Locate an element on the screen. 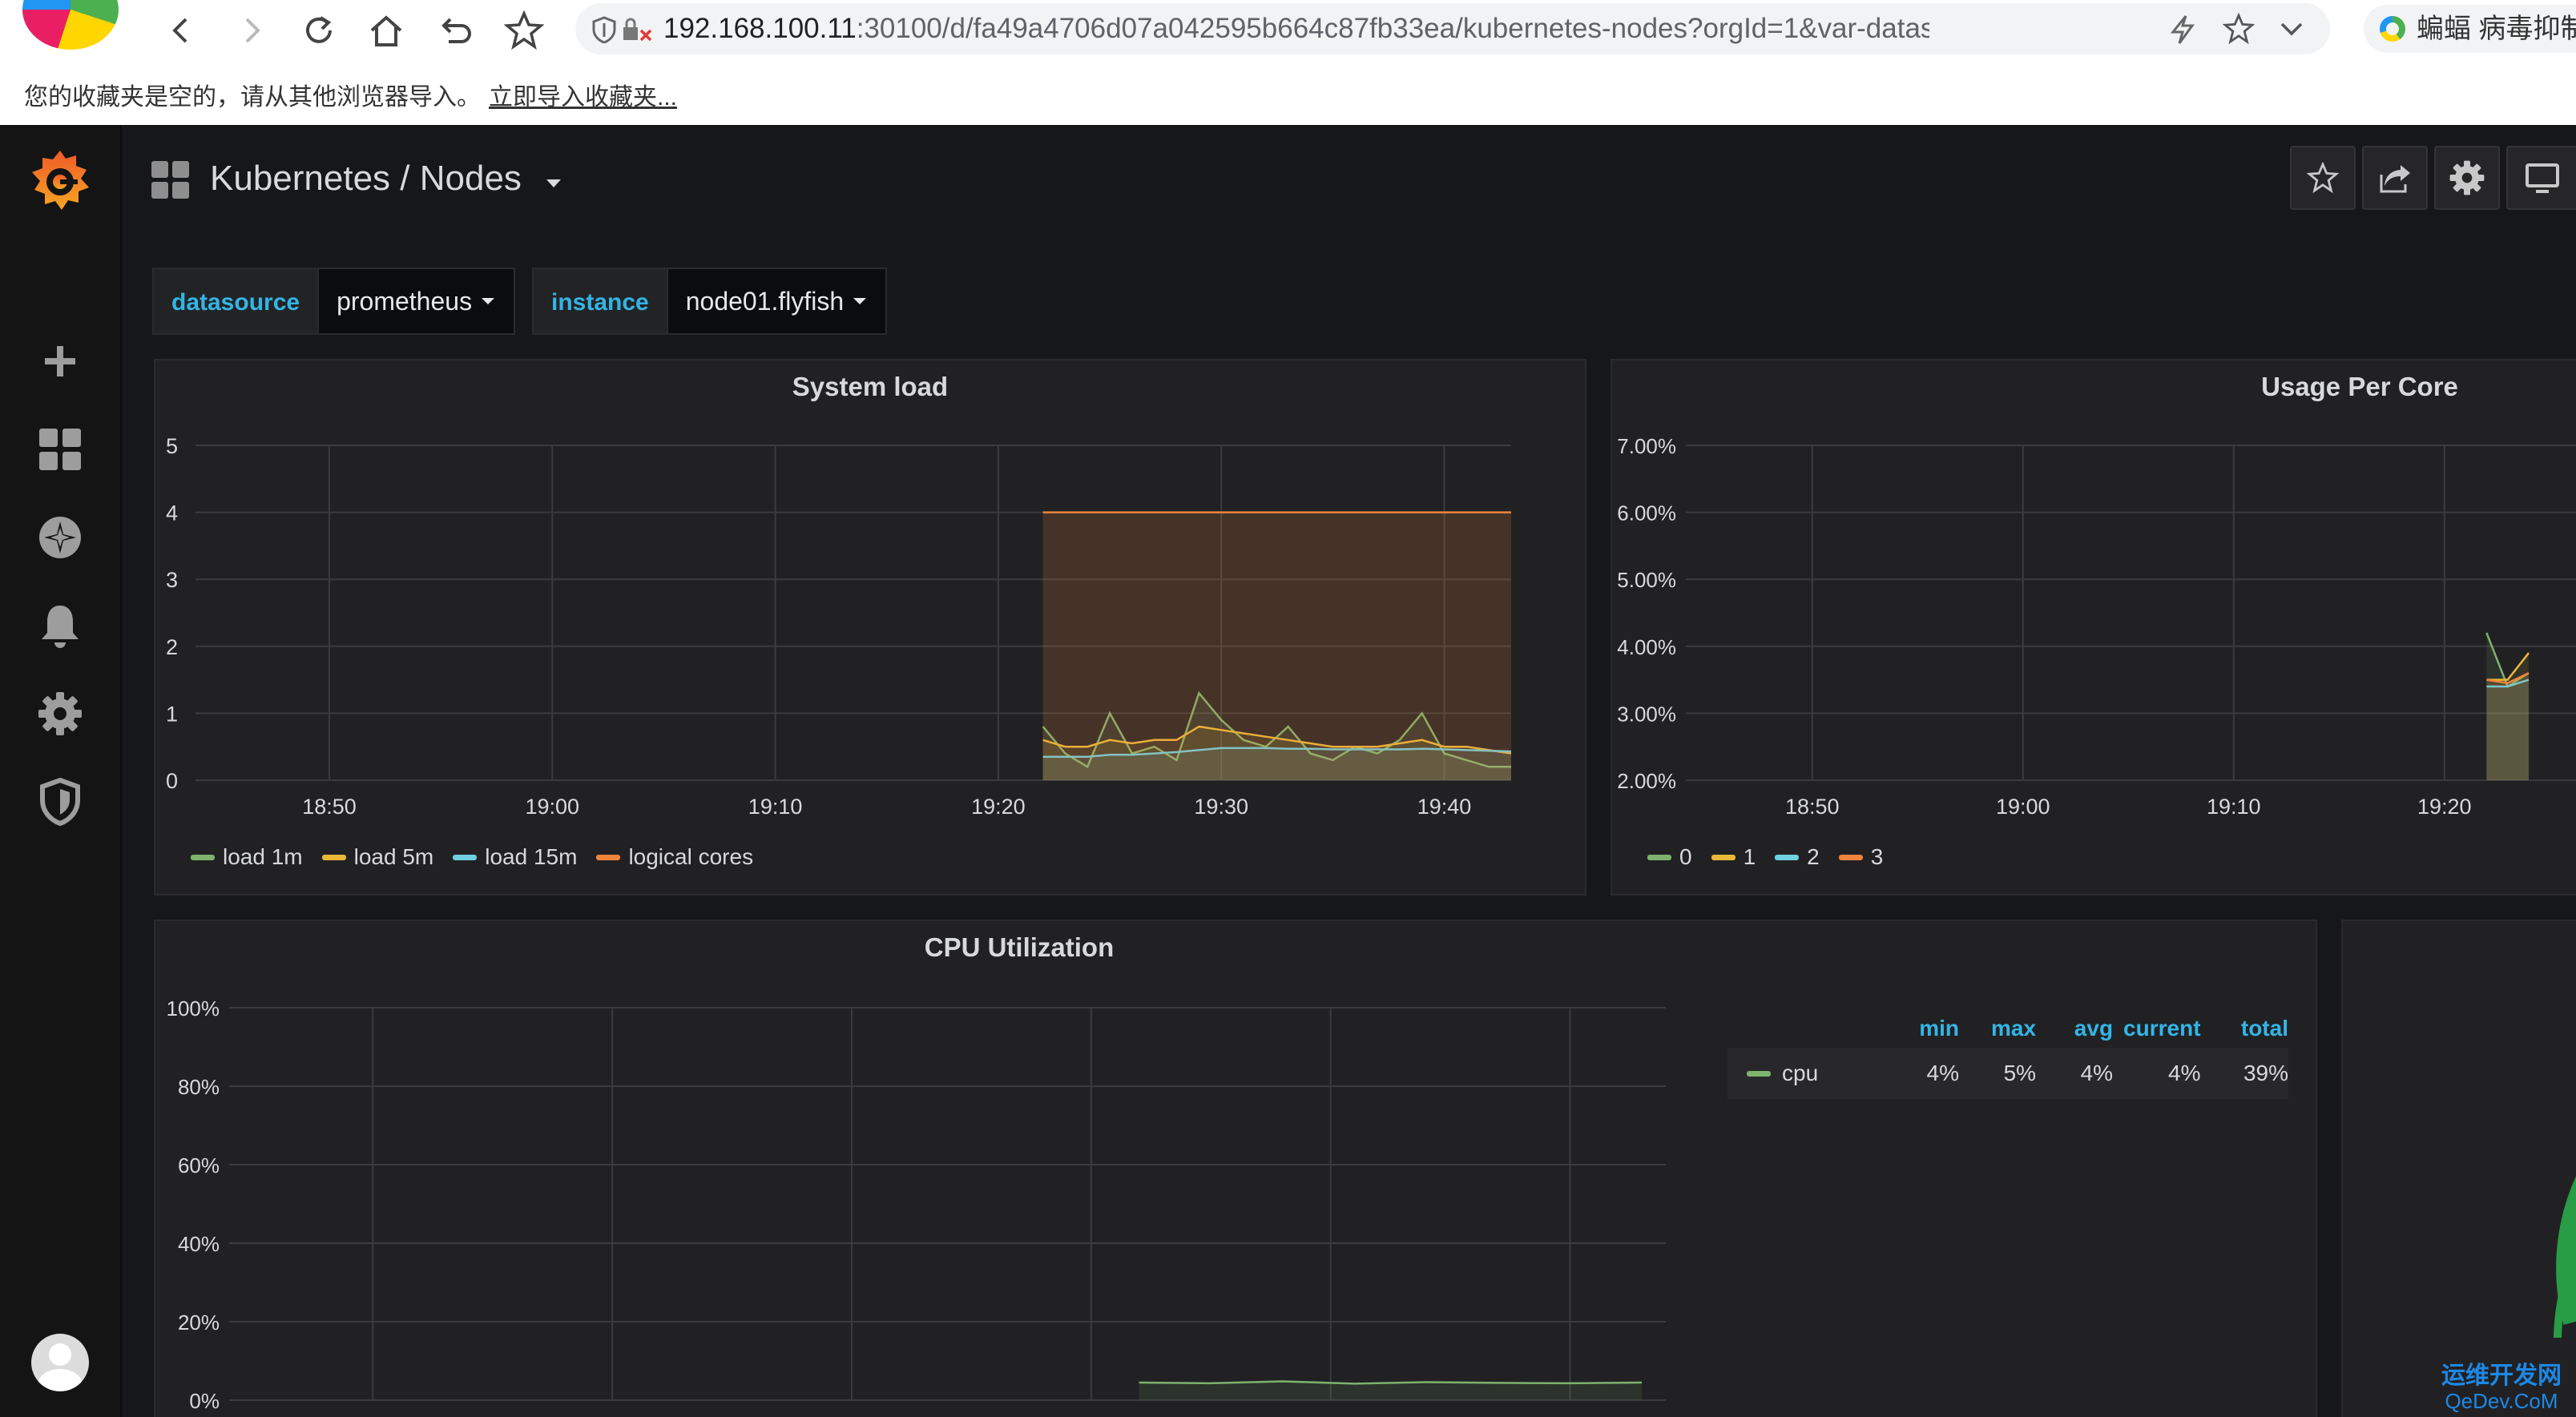 This screenshot has width=2576, height=1417. shield-icon is located at coordinates (60, 802).